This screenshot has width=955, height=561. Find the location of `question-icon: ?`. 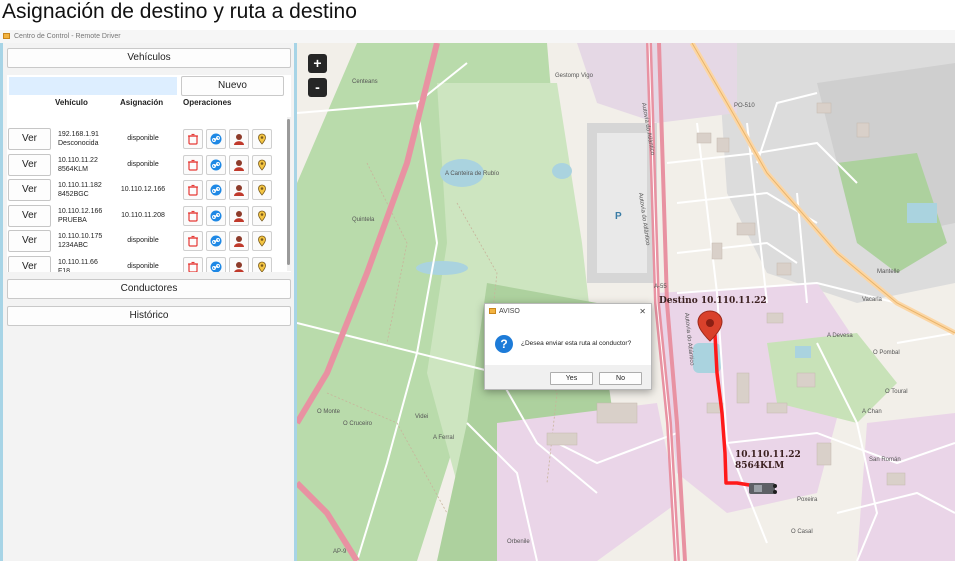

question-icon: ? is located at coordinates (504, 344).